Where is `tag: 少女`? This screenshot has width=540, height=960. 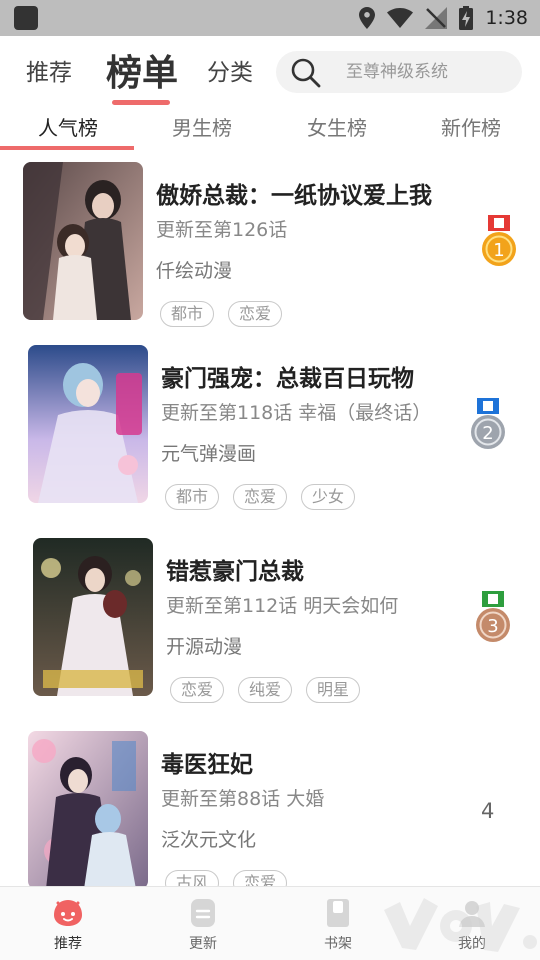 tag: 少女 is located at coordinates (328, 497).